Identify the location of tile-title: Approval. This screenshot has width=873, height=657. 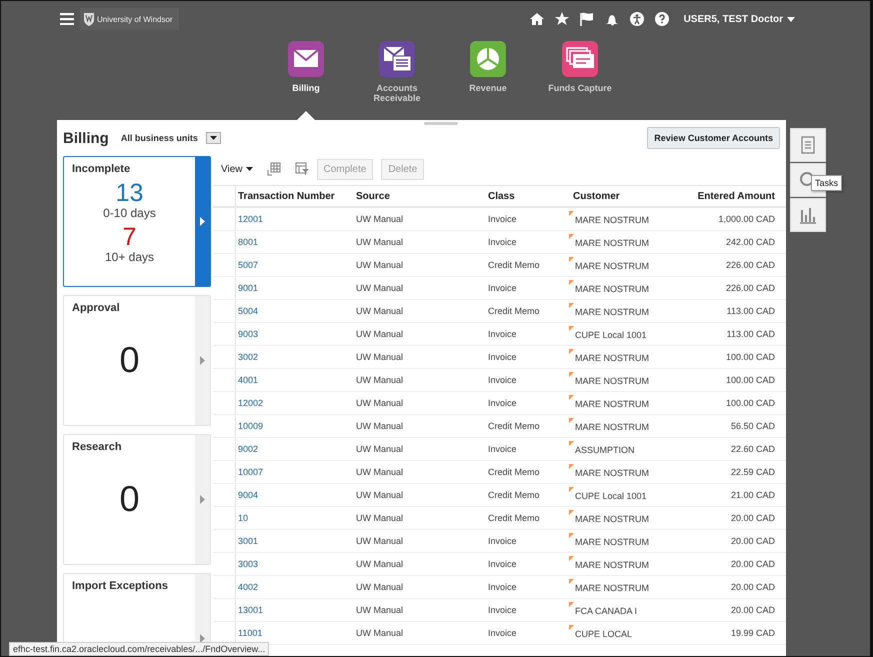
(96, 308).